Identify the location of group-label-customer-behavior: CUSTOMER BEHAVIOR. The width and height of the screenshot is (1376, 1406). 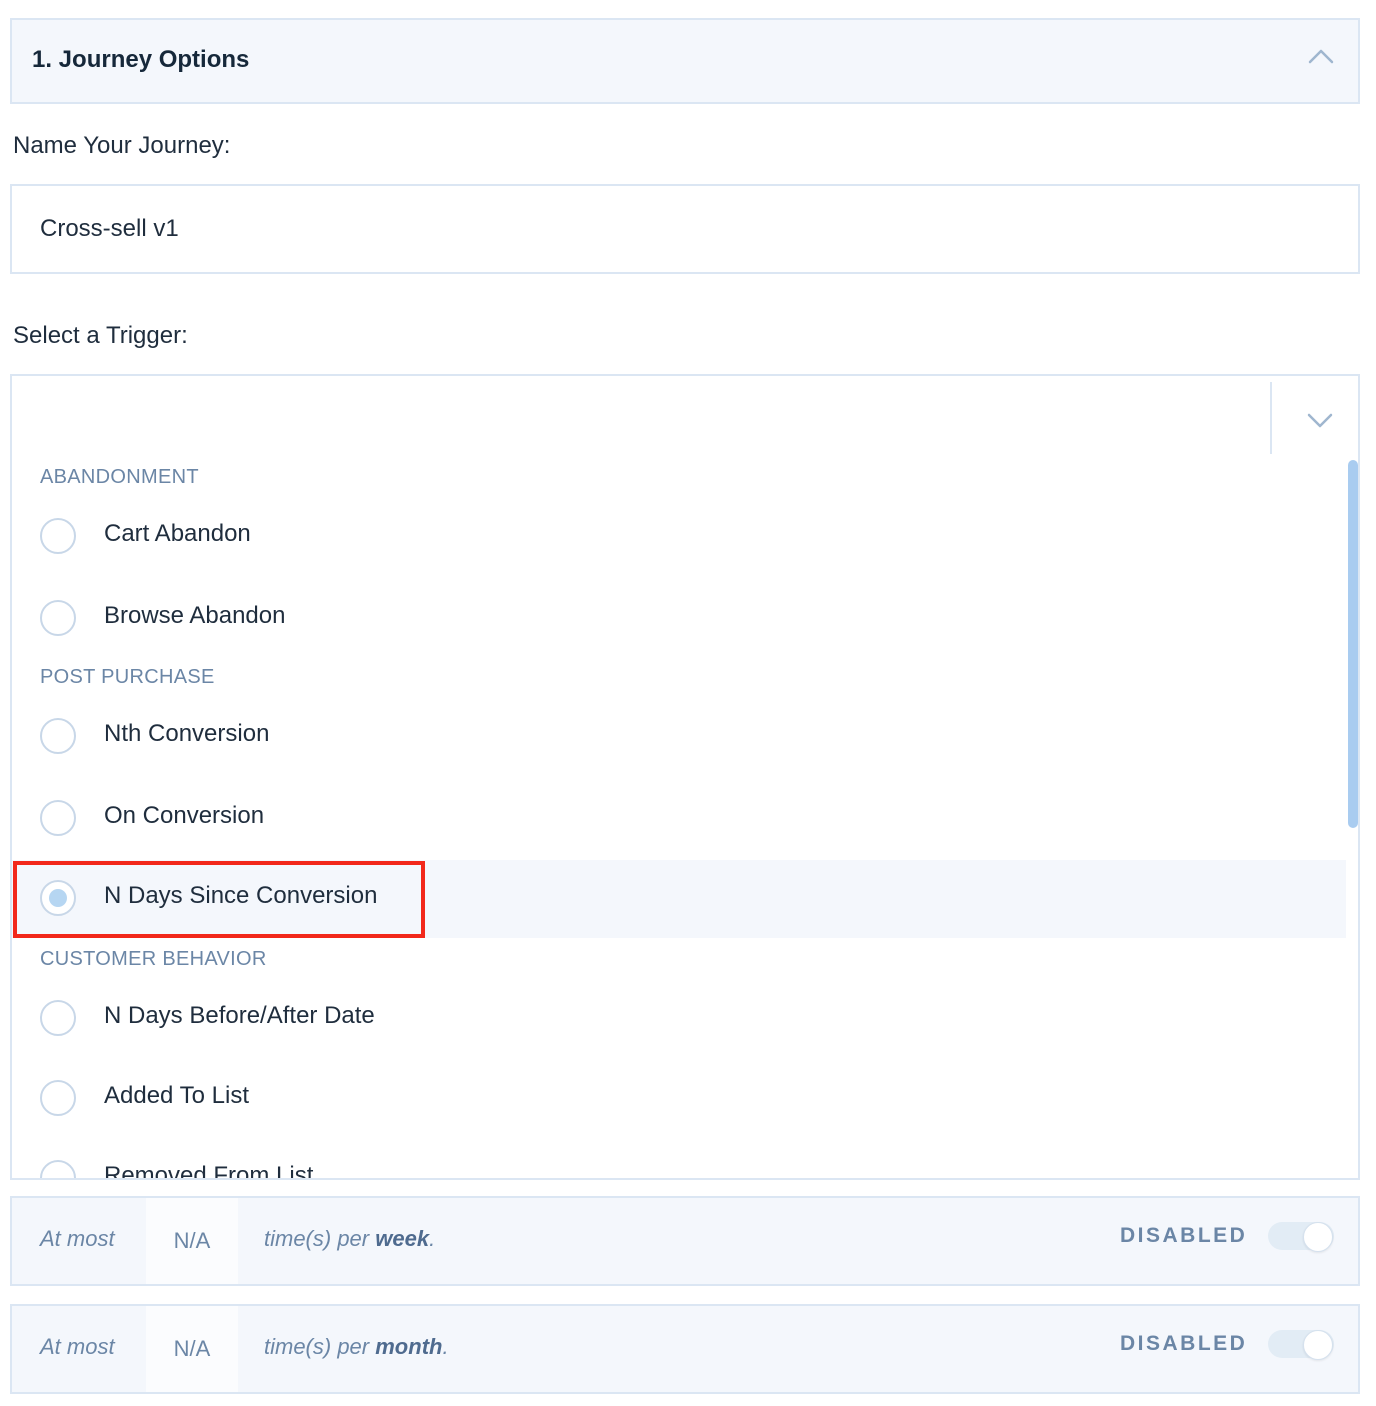
(153, 959).